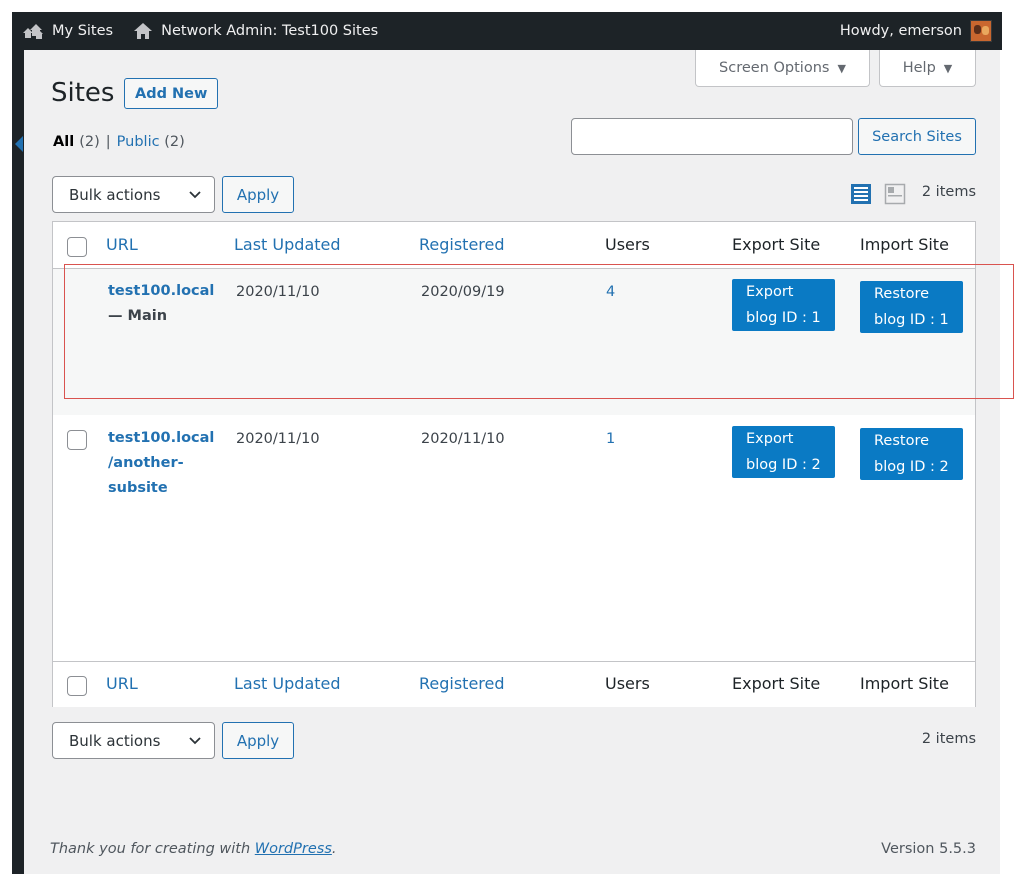 The height and width of the screenshot is (877, 1024). Describe the element at coordinates (774, 68) in the screenshot. I see `screen-options-label: Screen Options` at that location.